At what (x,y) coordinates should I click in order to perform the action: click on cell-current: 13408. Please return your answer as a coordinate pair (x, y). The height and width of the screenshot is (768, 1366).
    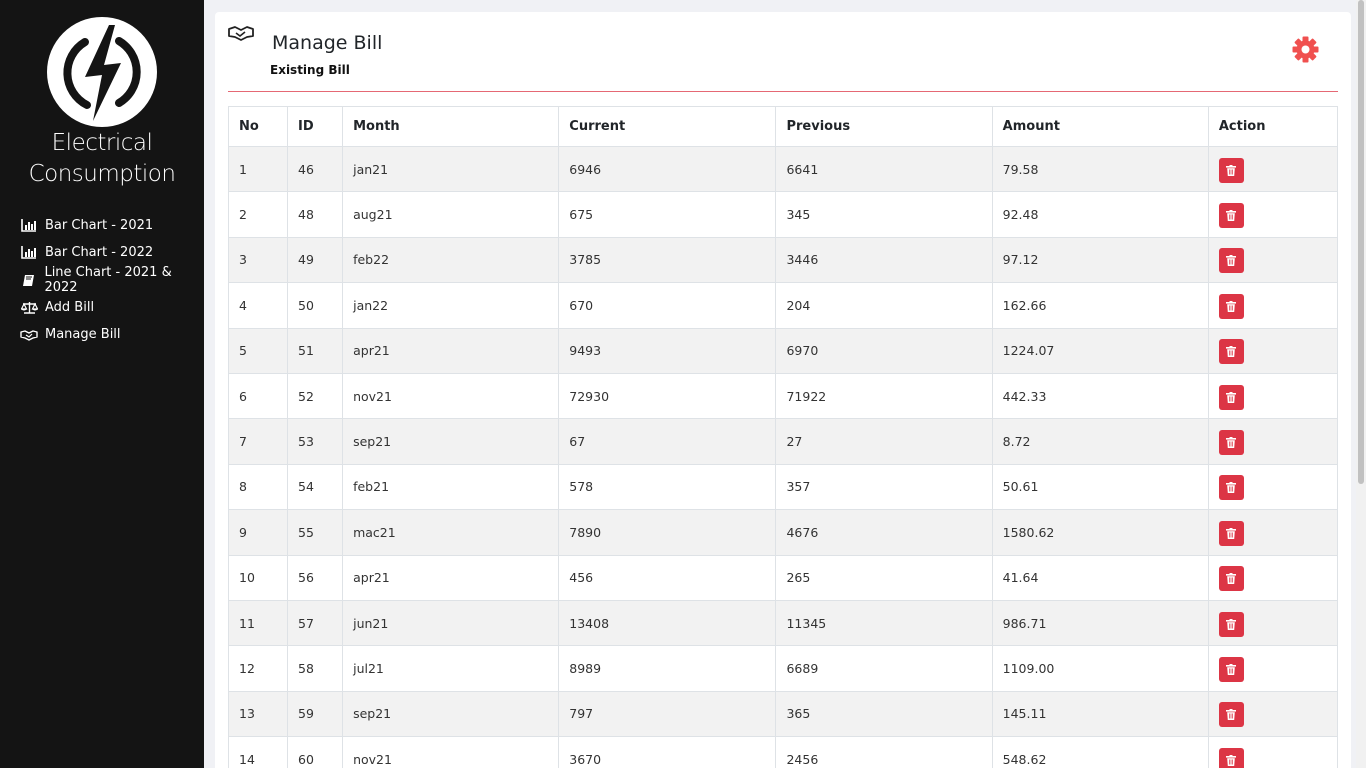
    Looking at the image, I should click on (667, 623).